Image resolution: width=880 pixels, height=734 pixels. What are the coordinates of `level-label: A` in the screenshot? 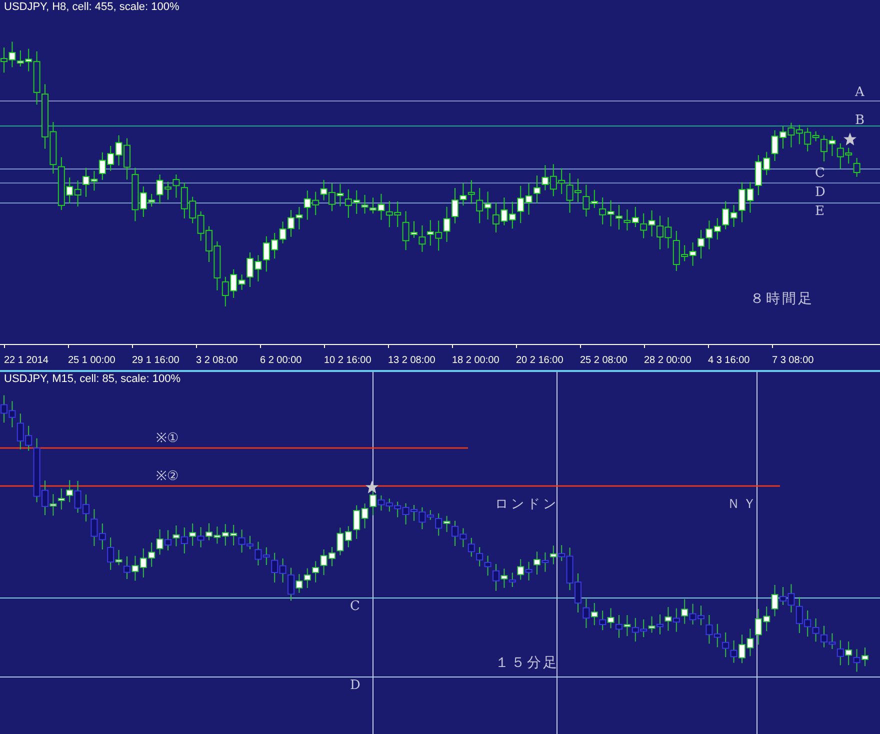 It's located at (859, 92).